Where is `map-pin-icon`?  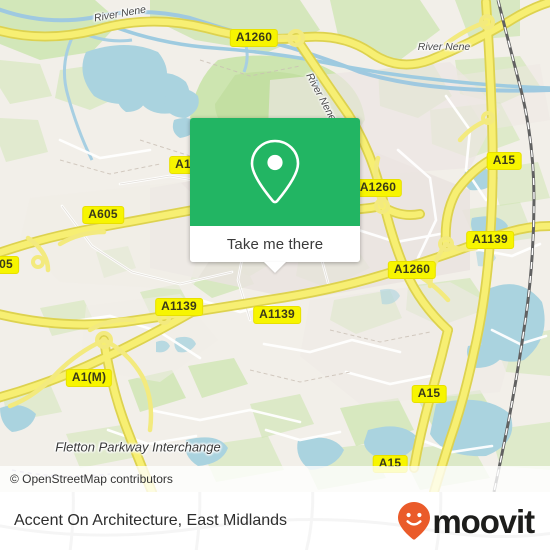
map-pin-icon is located at coordinates (275, 171).